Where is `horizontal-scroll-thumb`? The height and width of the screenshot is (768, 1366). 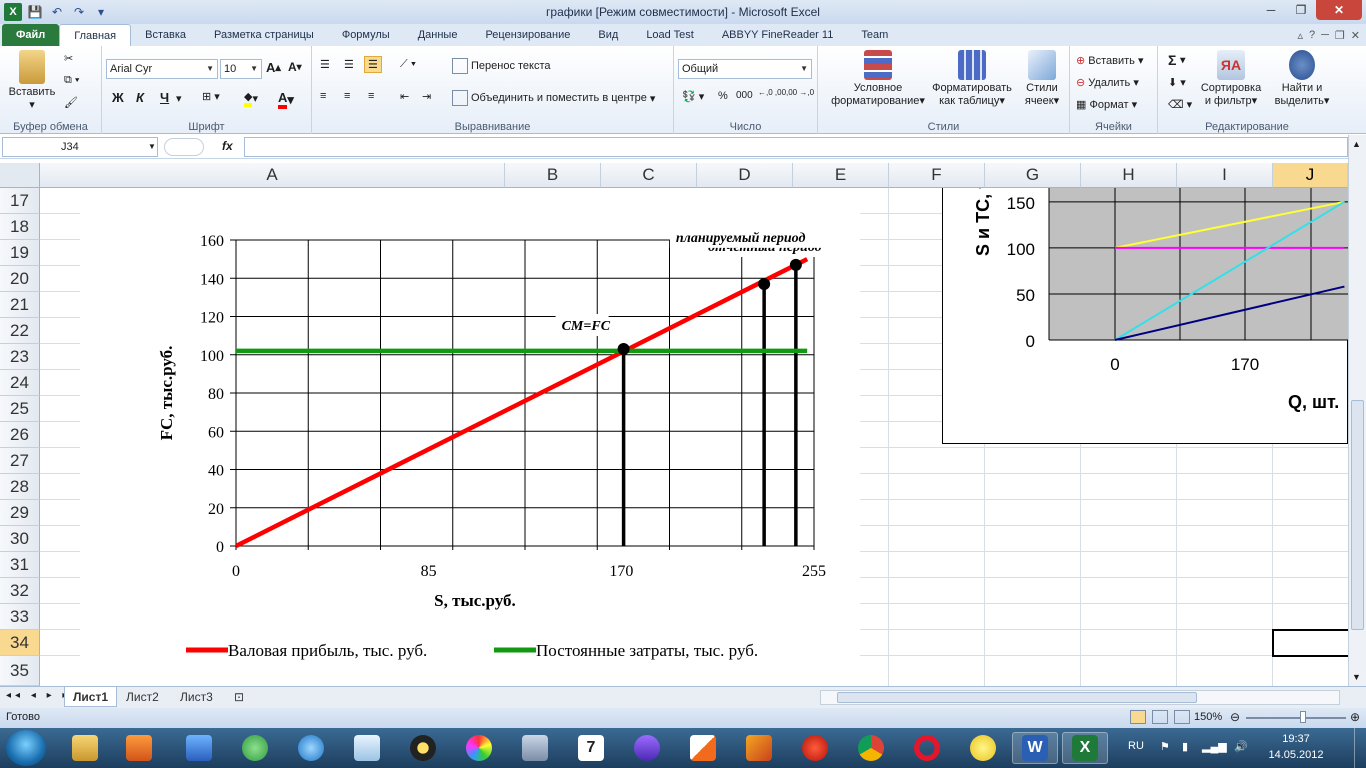
horizontal-scroll-thumb is located at coordinates (1017, 697).